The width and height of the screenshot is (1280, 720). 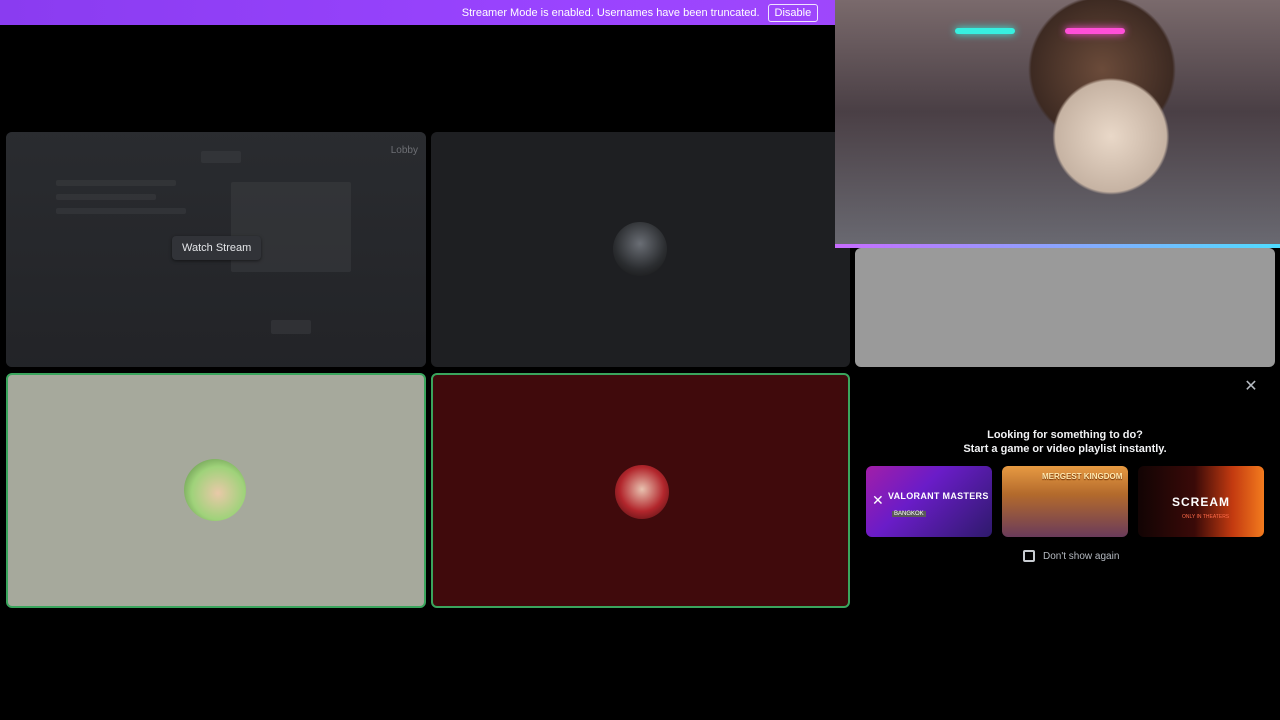 I want to click on valorant-logo-icon: ✕, so click(x=878, y=500).